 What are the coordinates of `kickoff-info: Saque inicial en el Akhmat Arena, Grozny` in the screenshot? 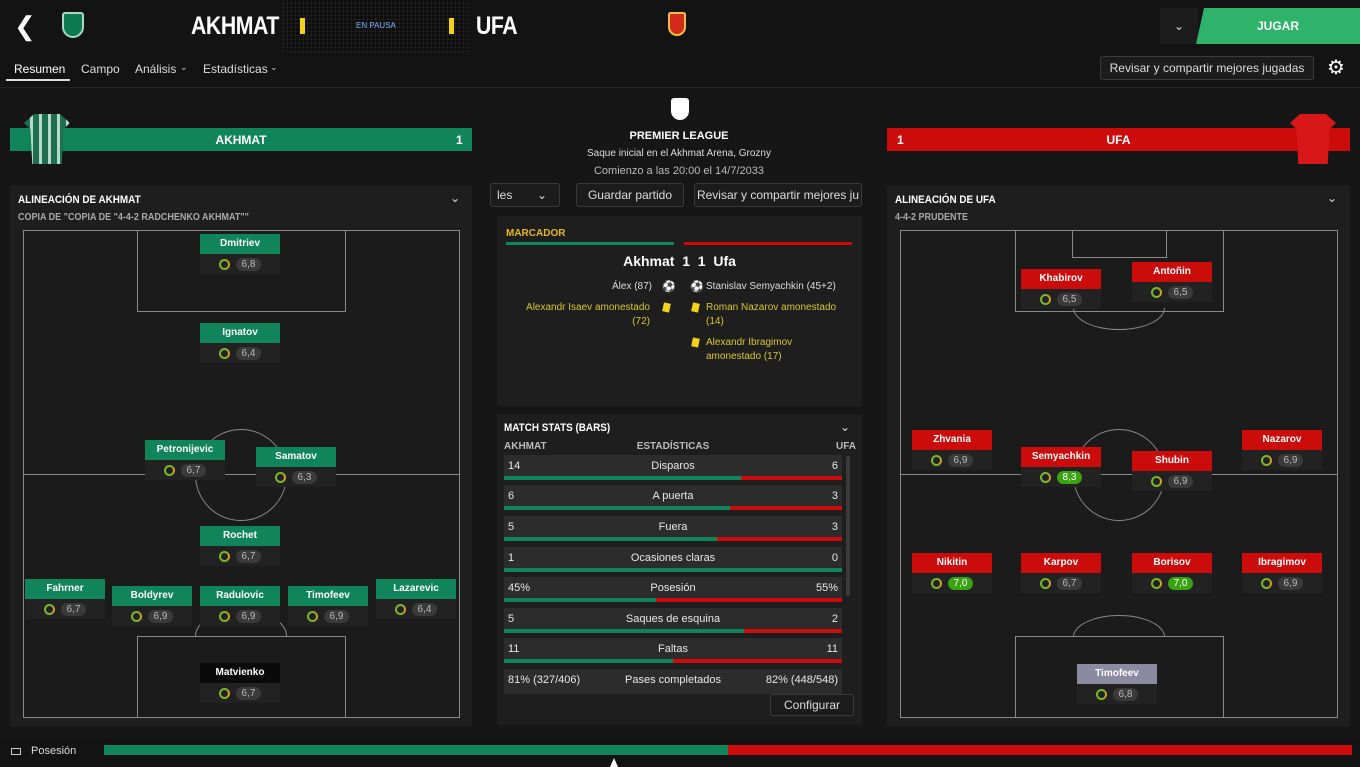 It's located at (679, 153).